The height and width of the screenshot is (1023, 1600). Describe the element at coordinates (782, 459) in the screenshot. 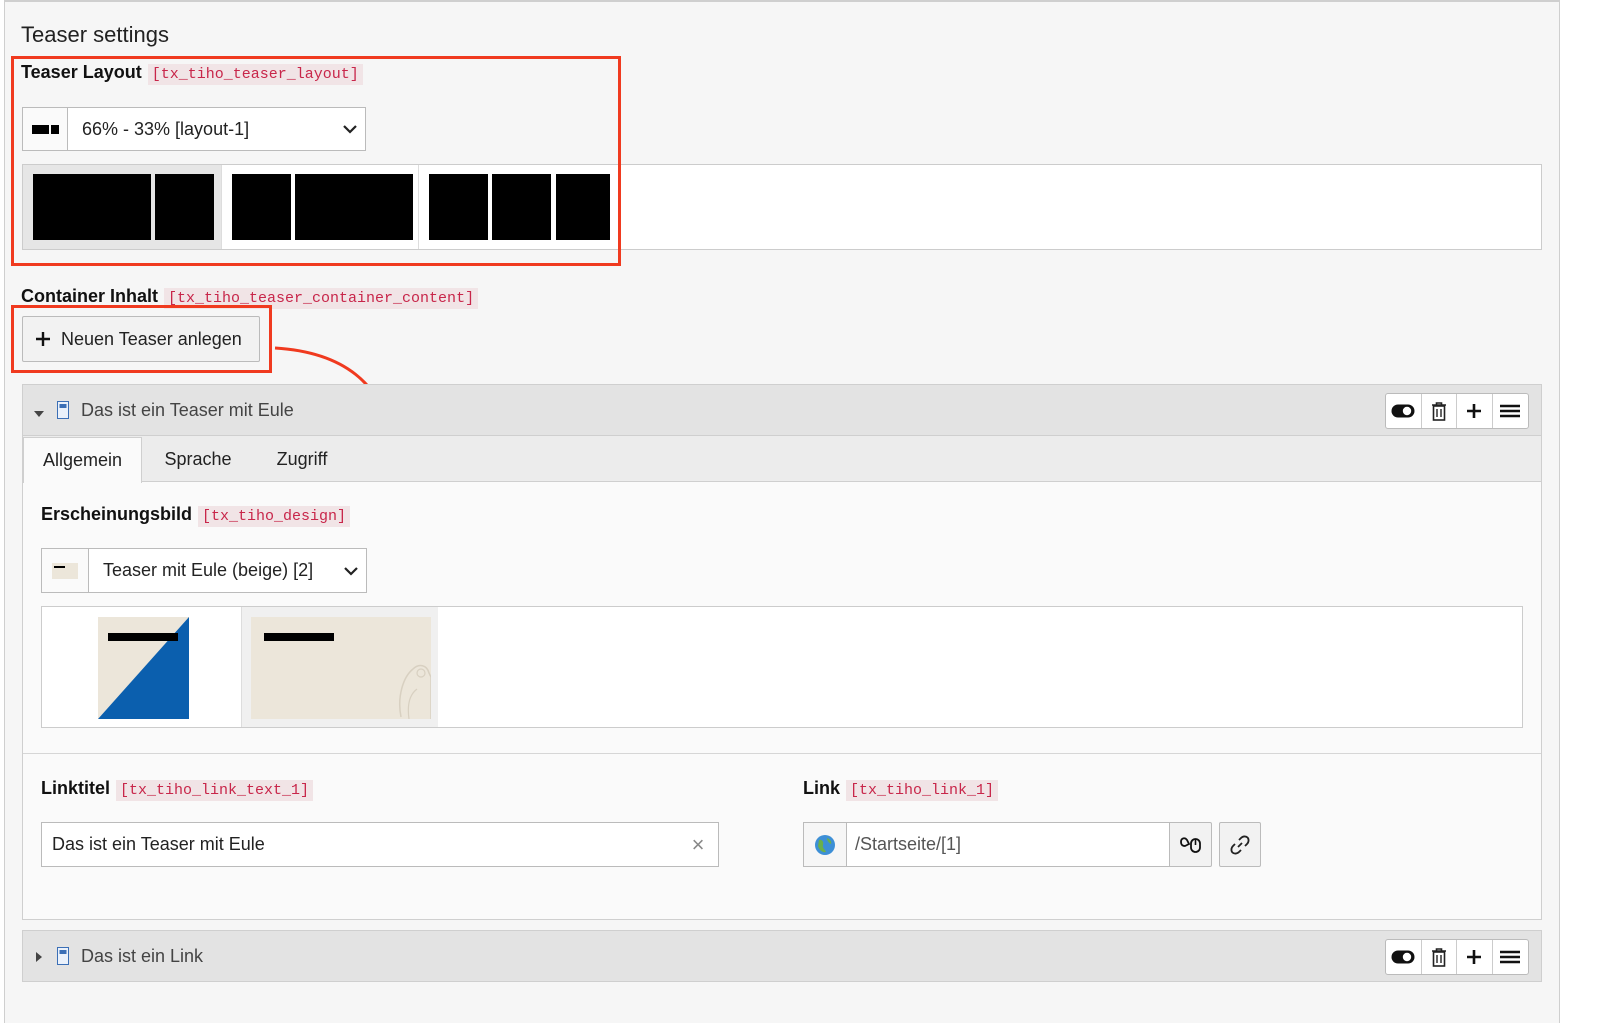

I see `record-tabs-bar` at that location.